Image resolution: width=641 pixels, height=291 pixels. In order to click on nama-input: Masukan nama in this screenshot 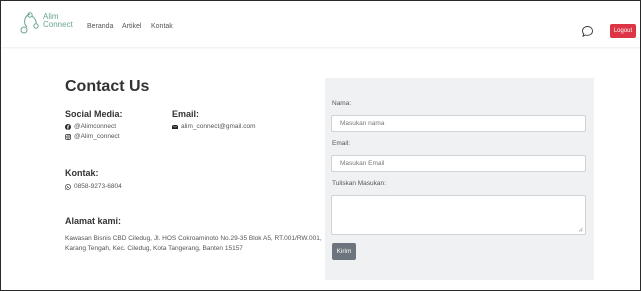, I will do `click(458, 123)`.